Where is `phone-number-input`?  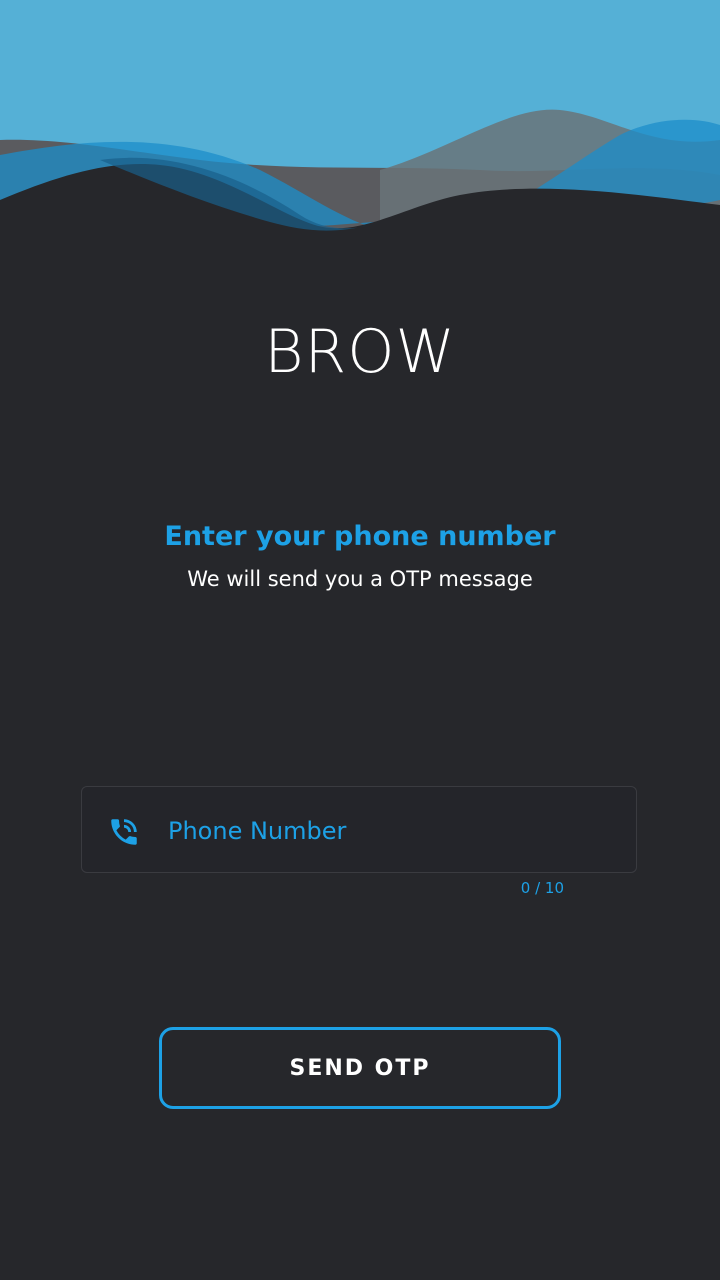 phone-number-input is located at coordinates (388, 831).